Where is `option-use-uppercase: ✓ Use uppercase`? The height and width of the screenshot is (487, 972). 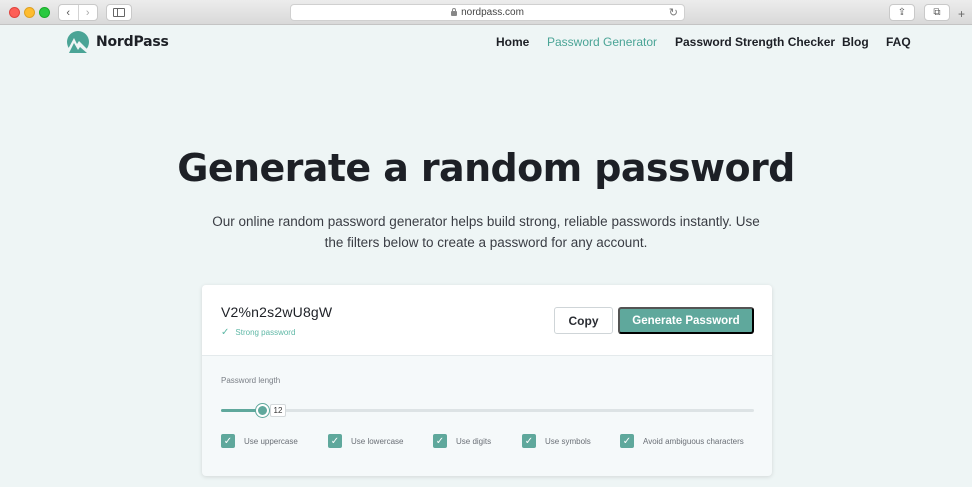
option-use-uppercase: ✓ Use uppercase is located at coordinates (259, 441).